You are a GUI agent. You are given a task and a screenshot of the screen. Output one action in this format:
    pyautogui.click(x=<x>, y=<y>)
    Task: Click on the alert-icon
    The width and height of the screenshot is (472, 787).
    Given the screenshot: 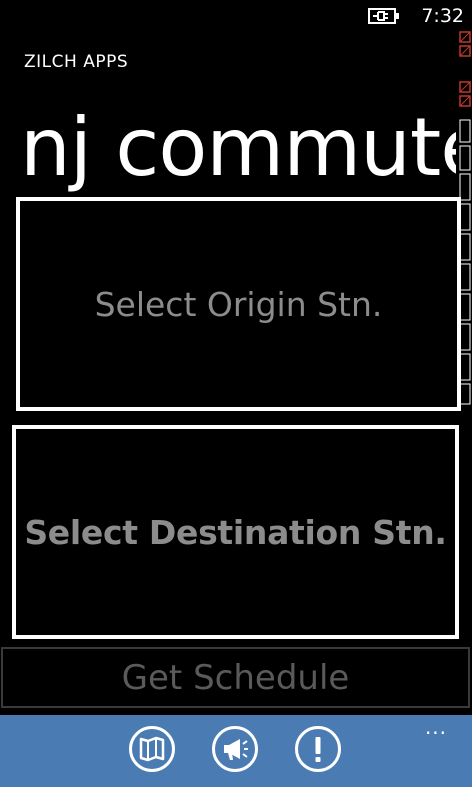 What is the action you would take?
    pyautogui.click(x=318, y=749)
    